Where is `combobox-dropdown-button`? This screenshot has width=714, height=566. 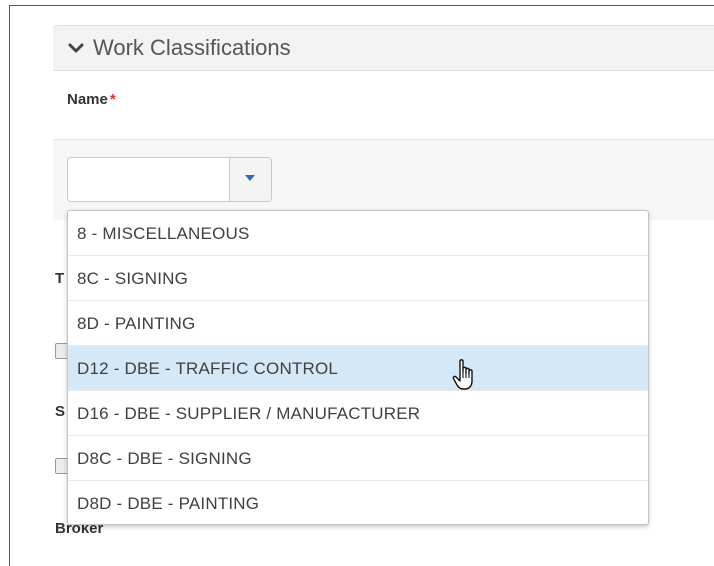
combobox-dropdown-button is located at coordinates (250, 179).